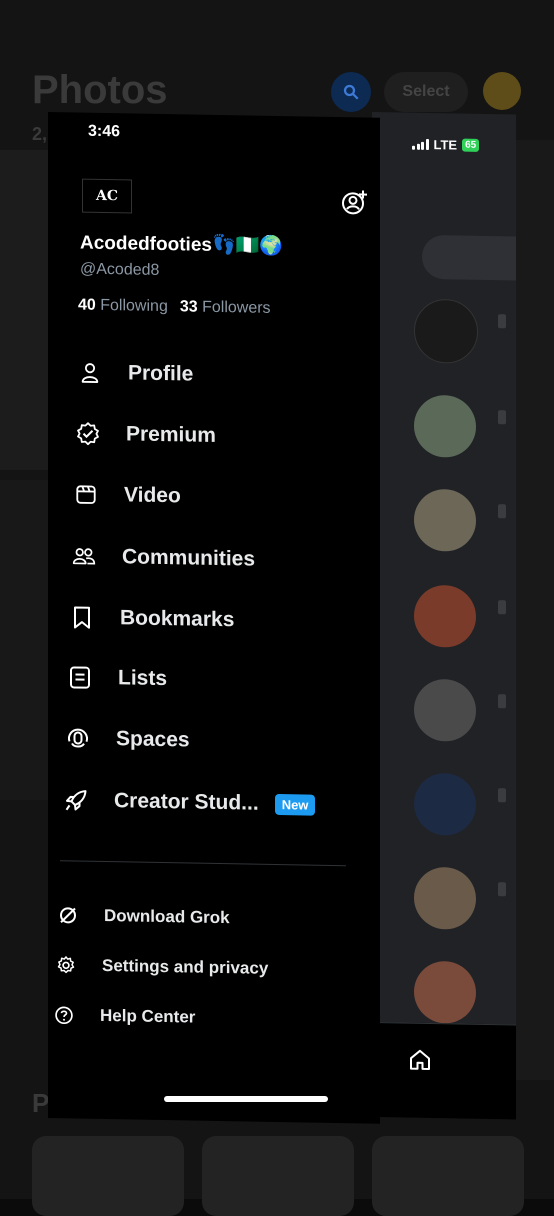 Image resolution: width=554 pixels, height=1216 pixels. I want to click on following-link: 40 Following, so click(123, 306).